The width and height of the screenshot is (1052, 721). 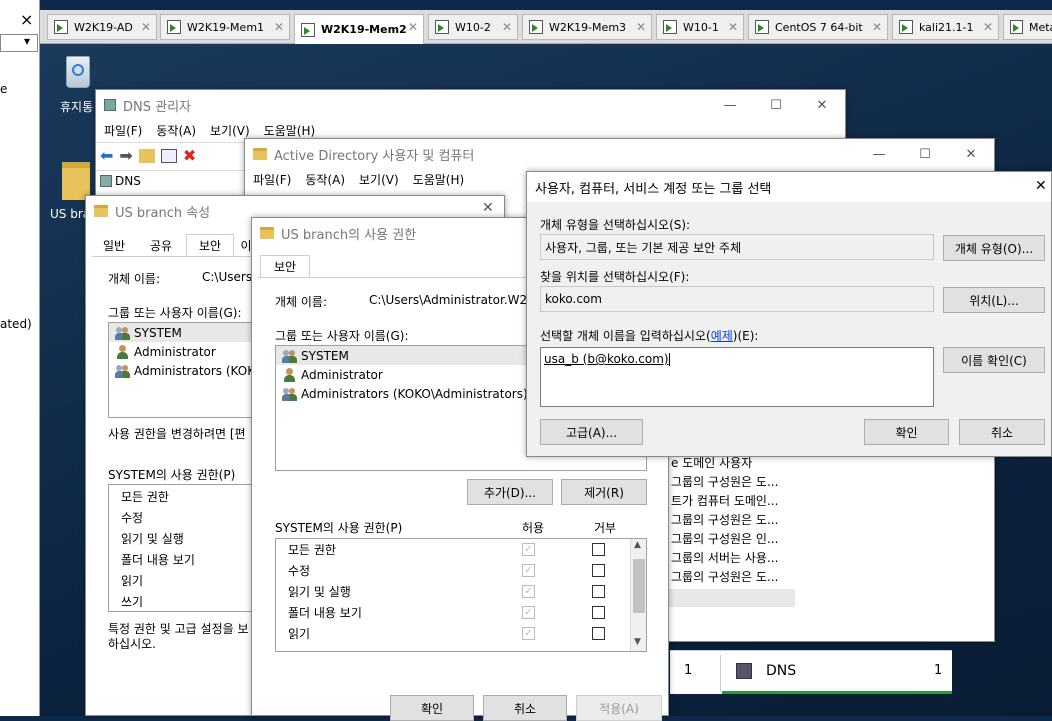 I want to click on apply-button: 적용(A), so click(x=619, y=708).